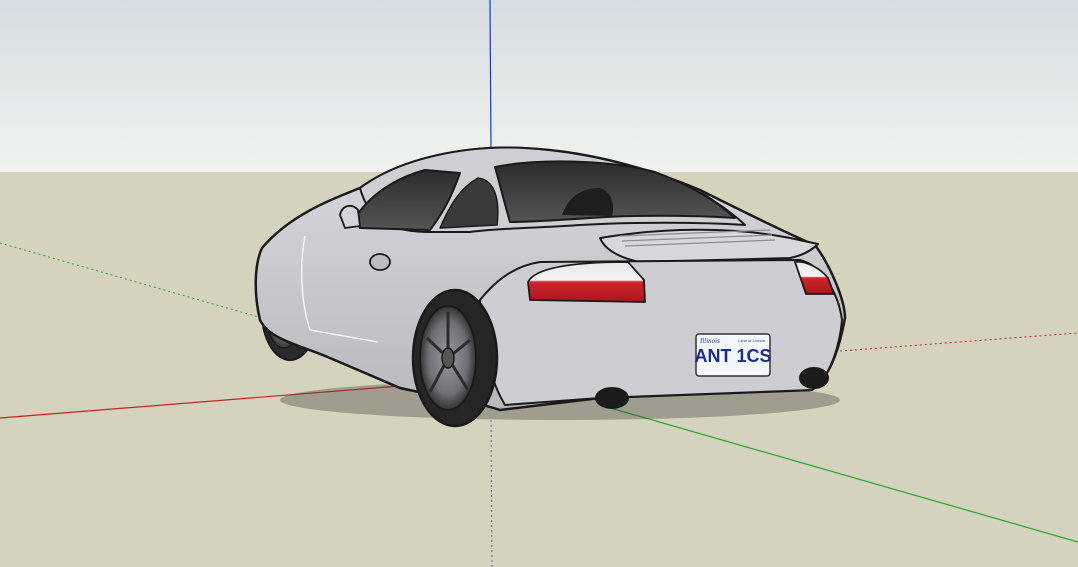 This screenshot has width=1078, height=567. Describe the element at coordinates (380, 262) in the screenshot. I see `fuel-cap` at that location.